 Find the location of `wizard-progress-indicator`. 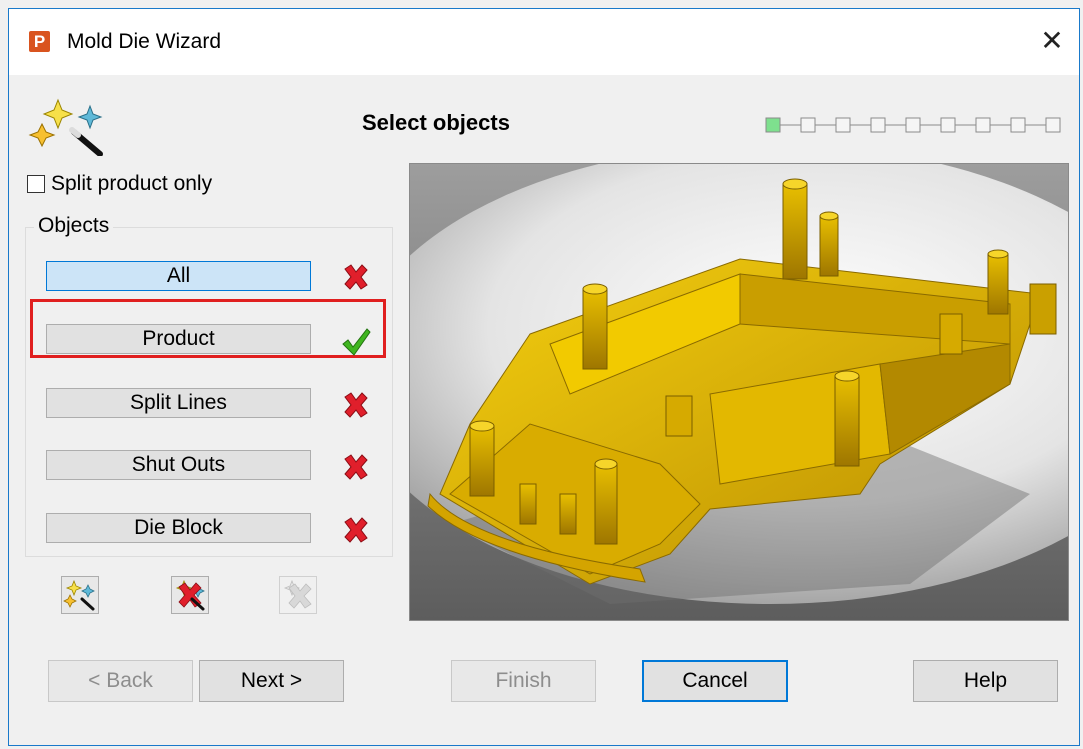

wizard-progress-indicator is located at coordinates (913, 125).